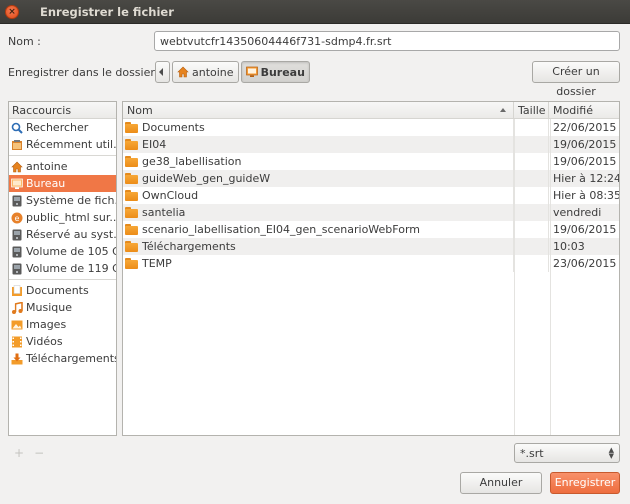 The image size is (630, 504). I want to click on add-bookmark-button: +, so click(24, 453).